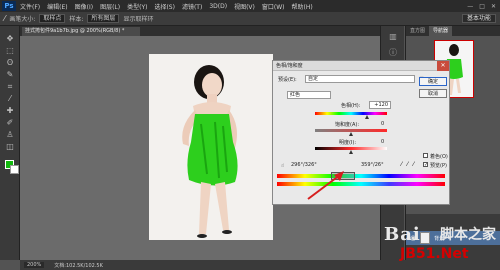 Image resolution: width=500 pixels, height=270 pixels. What do you see at coordinates (10, 110) in the screenshot?
I see `healing-brush-icon: ✚` at bounding box center [10, 110].